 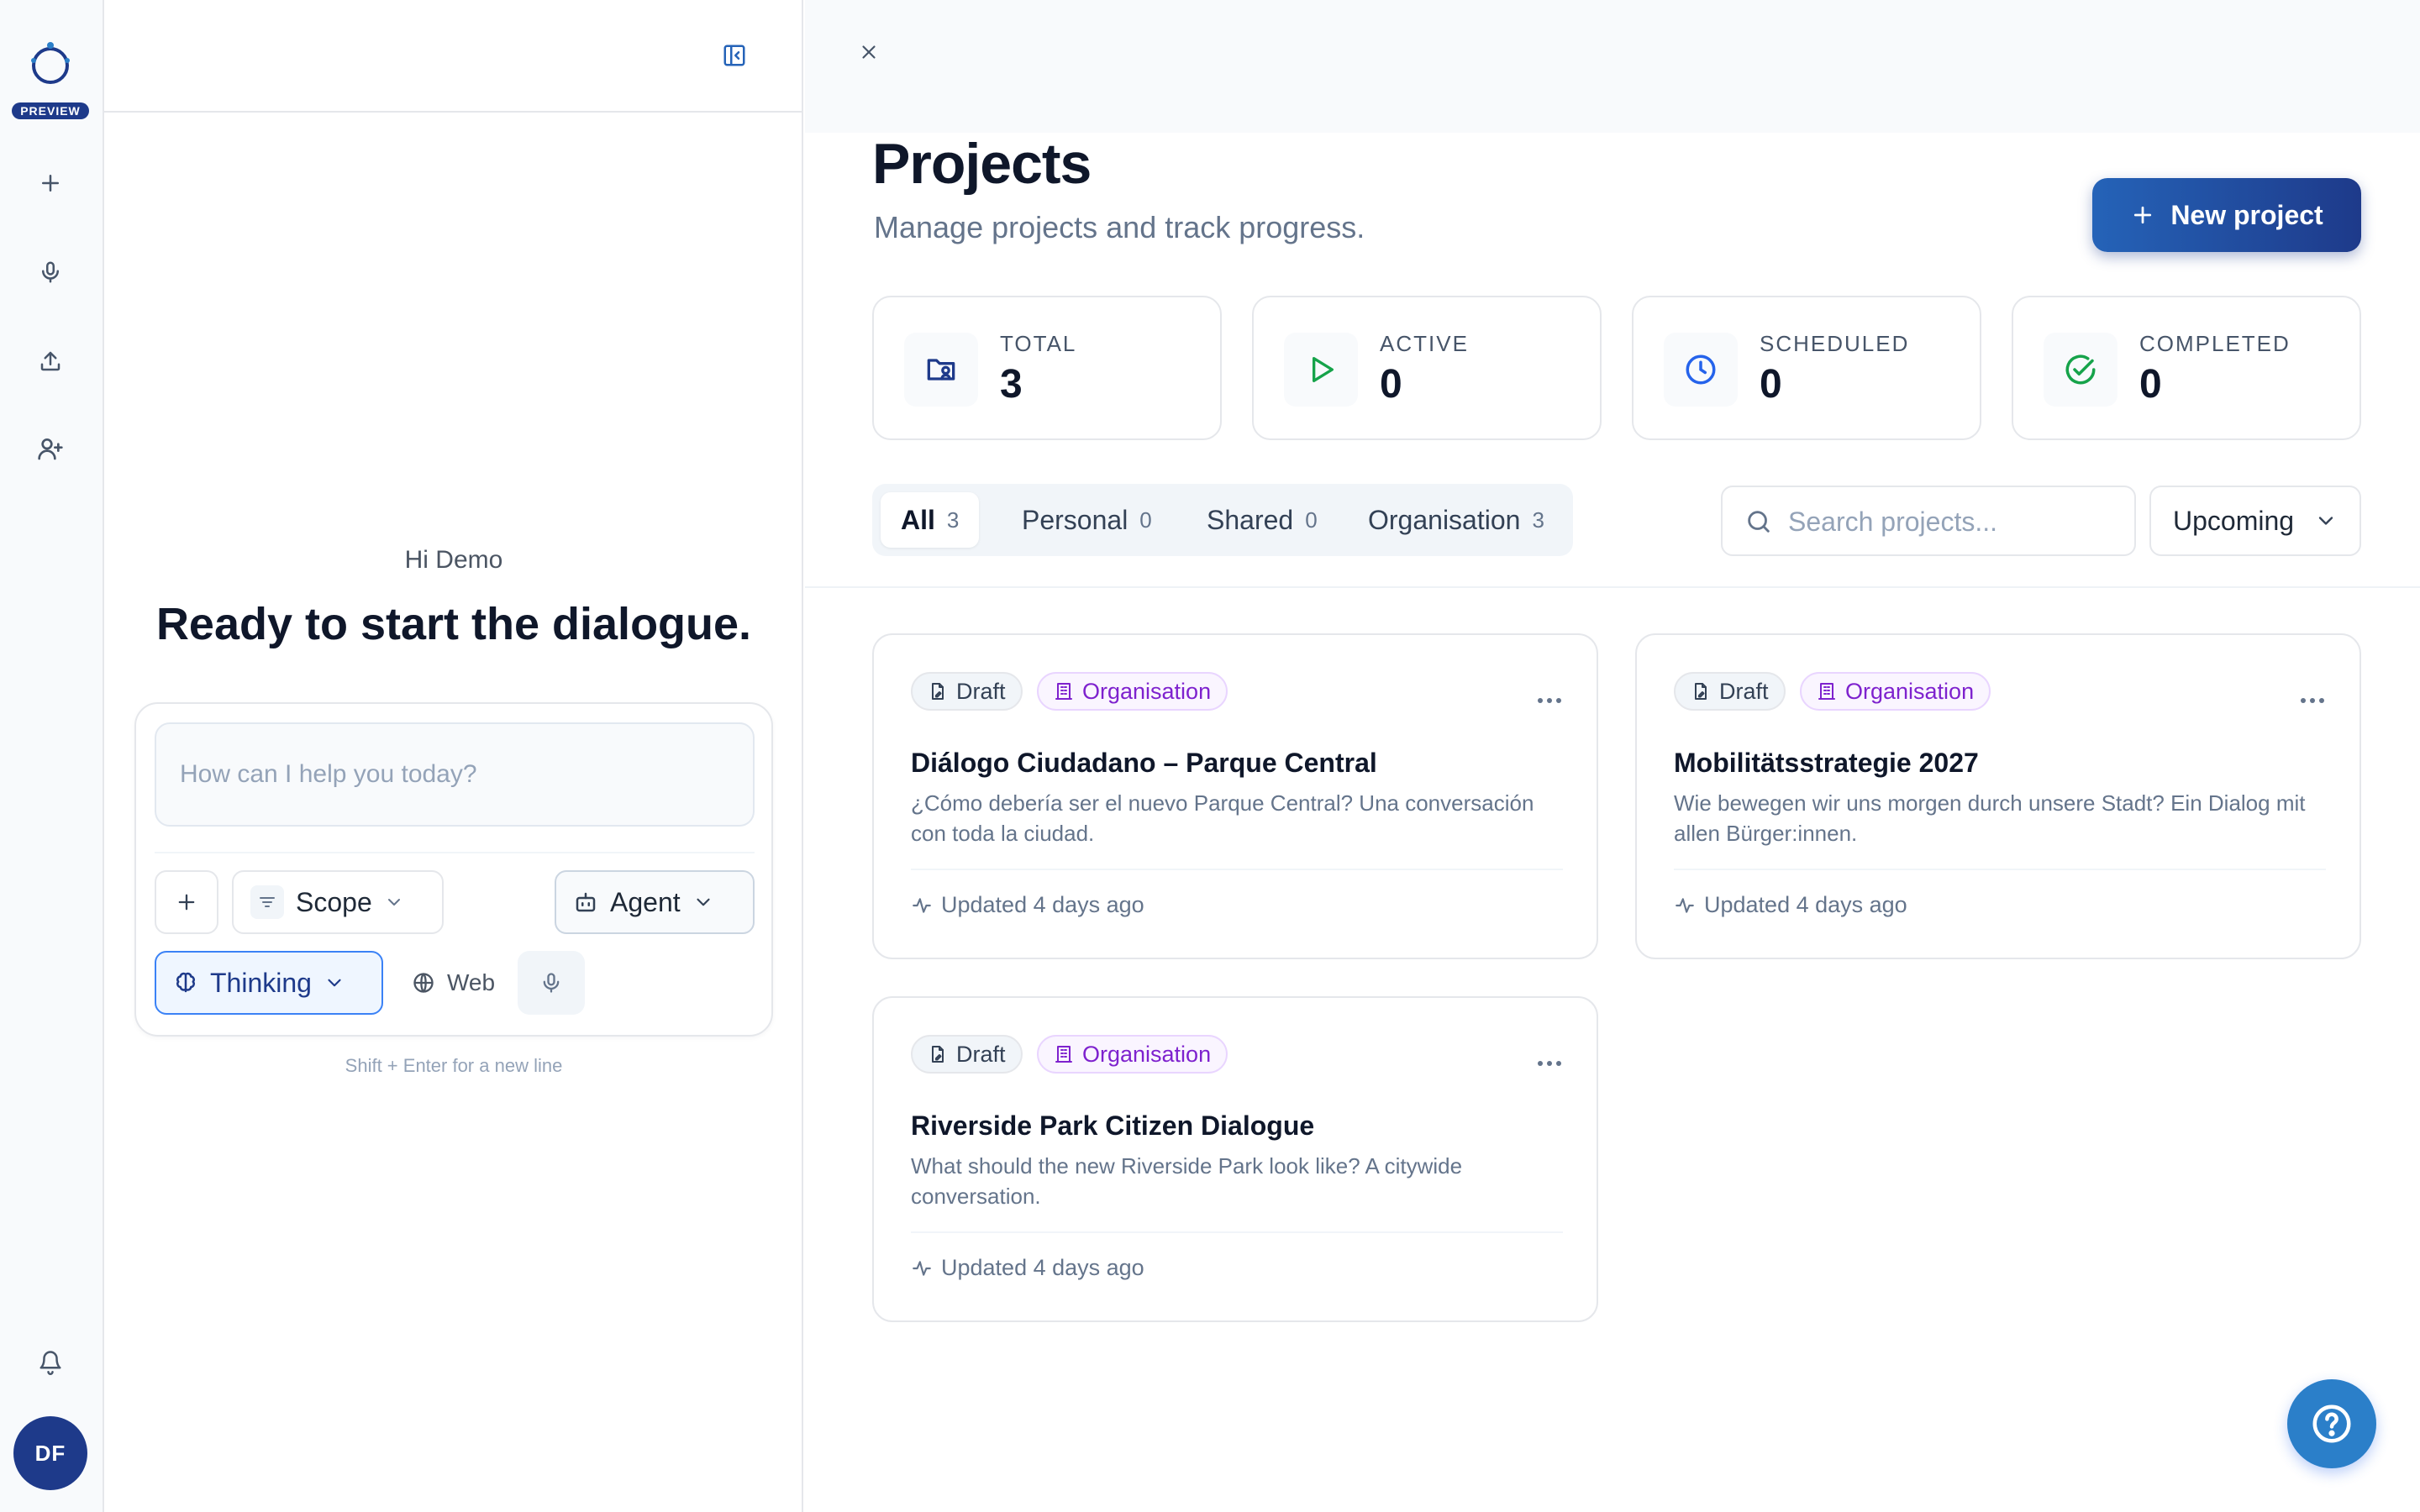 I want to click on card-divider, so click(x=1237, y=1232).